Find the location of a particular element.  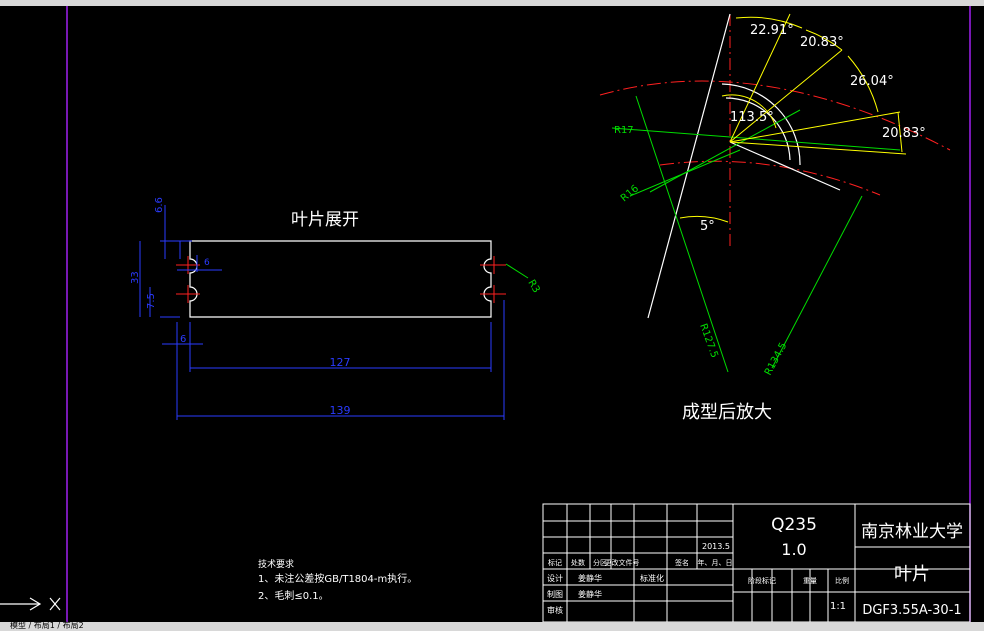

dim-127: 127 is located at coordinates (340, 362).